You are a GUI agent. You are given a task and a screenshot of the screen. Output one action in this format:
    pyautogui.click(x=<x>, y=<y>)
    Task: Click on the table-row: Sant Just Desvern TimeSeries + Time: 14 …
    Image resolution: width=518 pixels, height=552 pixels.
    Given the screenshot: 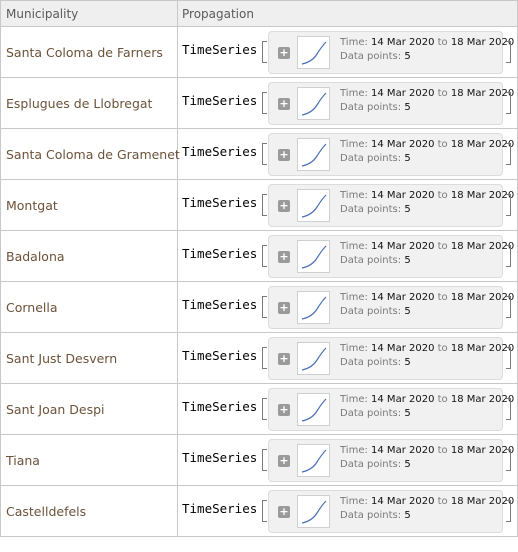 What is the action you would take?
    pyautogui.click(x=259, y=358)
    